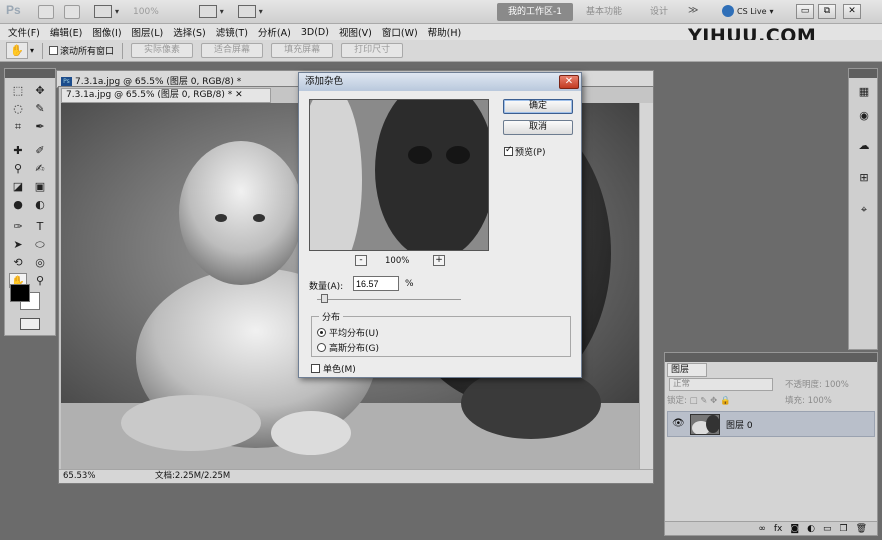  I want to click on close-window-button: ✕, so click(852, 11).